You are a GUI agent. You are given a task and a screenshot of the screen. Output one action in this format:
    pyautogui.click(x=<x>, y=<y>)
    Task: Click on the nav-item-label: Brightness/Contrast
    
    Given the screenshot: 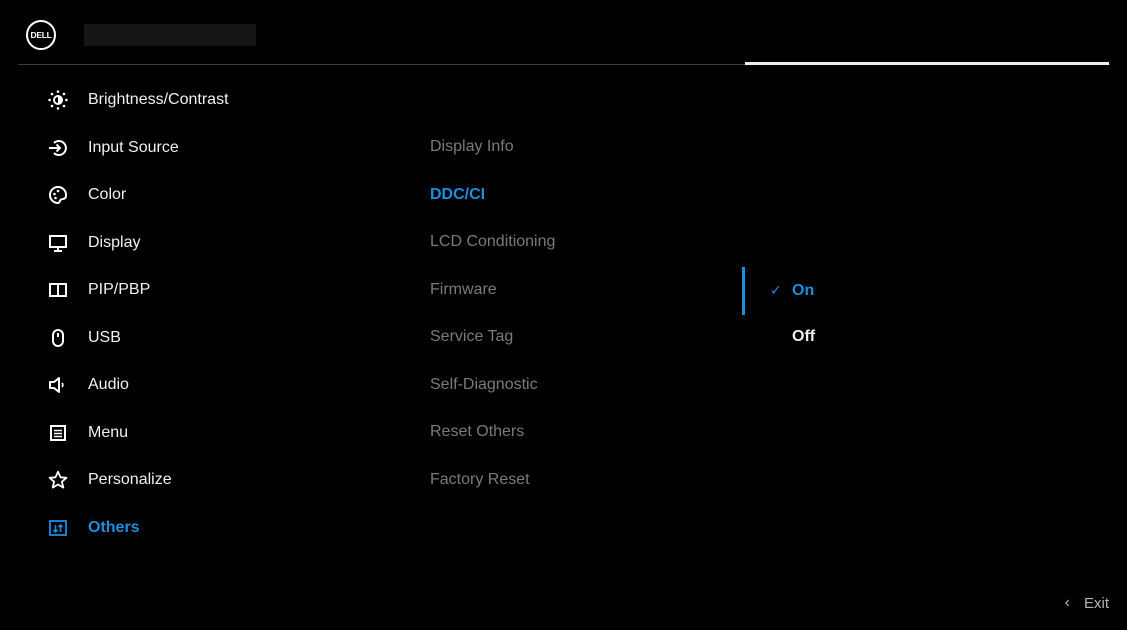 What is the action you would take?
    pyautogui.click(x=158, y=100)
    